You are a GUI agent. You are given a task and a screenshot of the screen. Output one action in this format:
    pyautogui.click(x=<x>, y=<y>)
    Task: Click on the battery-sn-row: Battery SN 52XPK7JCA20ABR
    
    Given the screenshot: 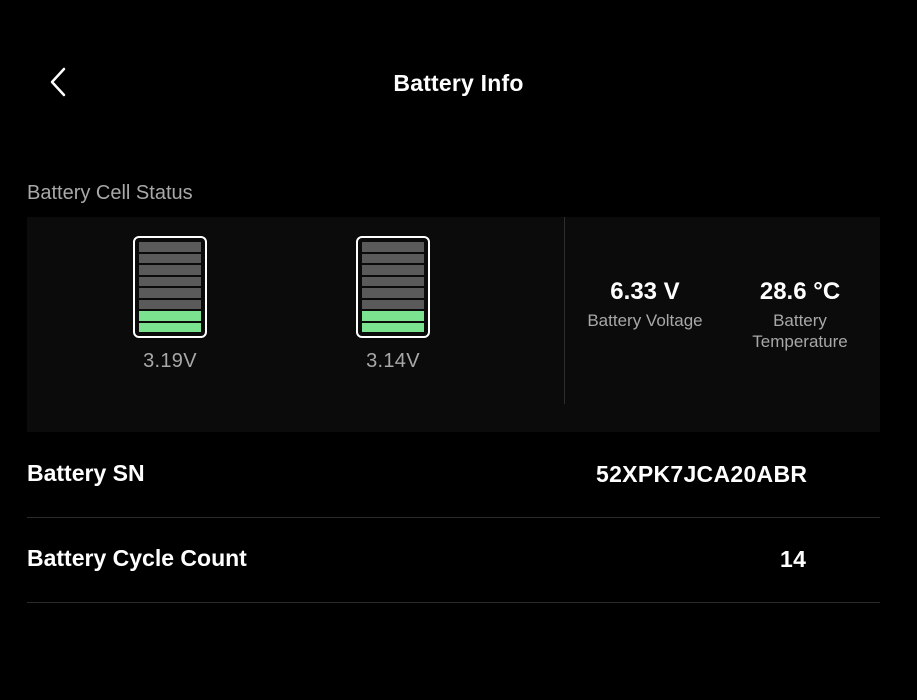 What is the action you would take?
    pyautogui.click(x=453, y=475)
    